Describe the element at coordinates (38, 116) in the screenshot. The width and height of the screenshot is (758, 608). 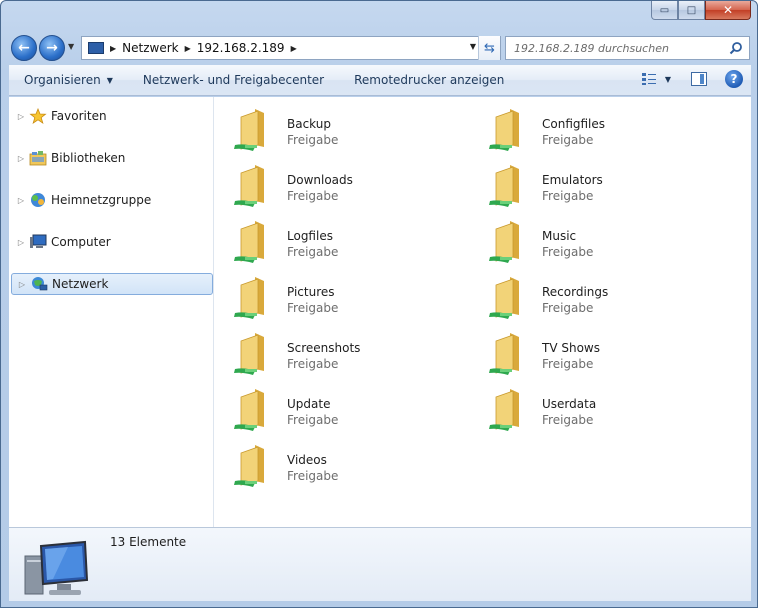
I see `star-icon` at that location.